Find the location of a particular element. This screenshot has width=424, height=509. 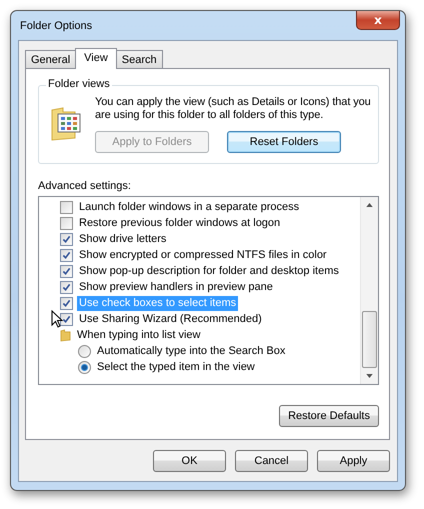

setting-label: Show preview handlers in preview pane is located at coordinates (176, 287).